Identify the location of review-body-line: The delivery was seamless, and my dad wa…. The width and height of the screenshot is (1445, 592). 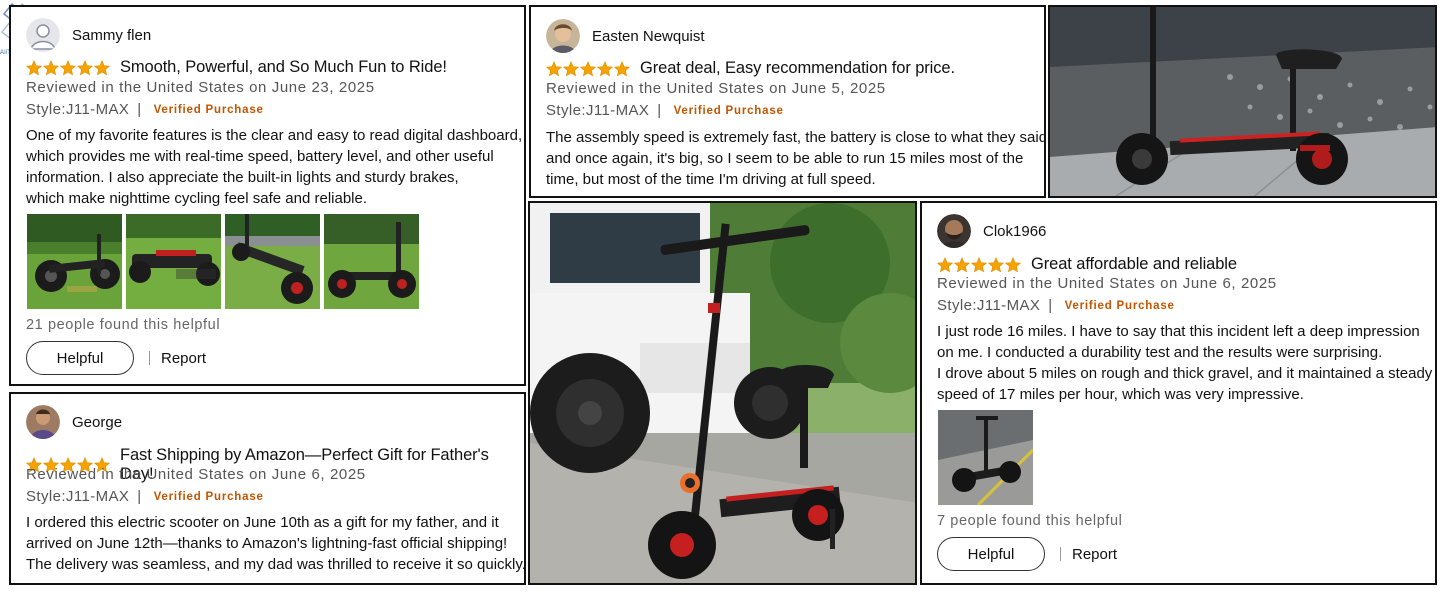
(276, 564).